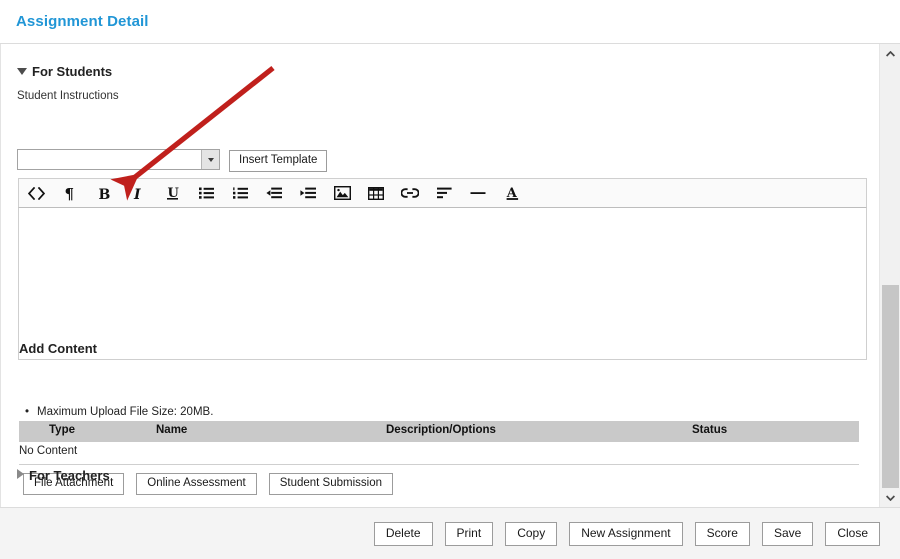  Describe the element at coordinates (48, 451) in the screenshot. I see `no-content-text: No Content` at that location.